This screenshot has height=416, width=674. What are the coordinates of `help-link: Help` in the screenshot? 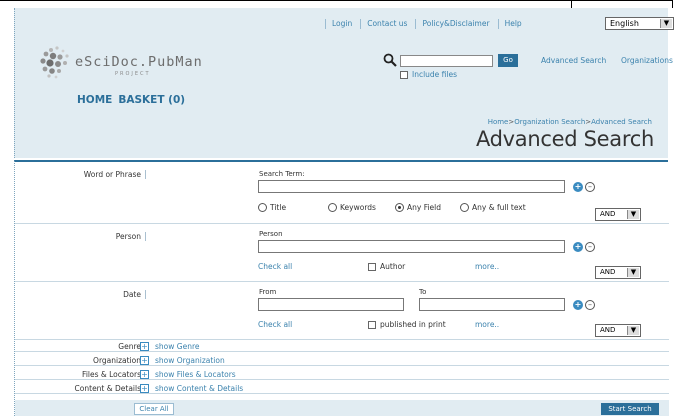 It's located at (513, 24).